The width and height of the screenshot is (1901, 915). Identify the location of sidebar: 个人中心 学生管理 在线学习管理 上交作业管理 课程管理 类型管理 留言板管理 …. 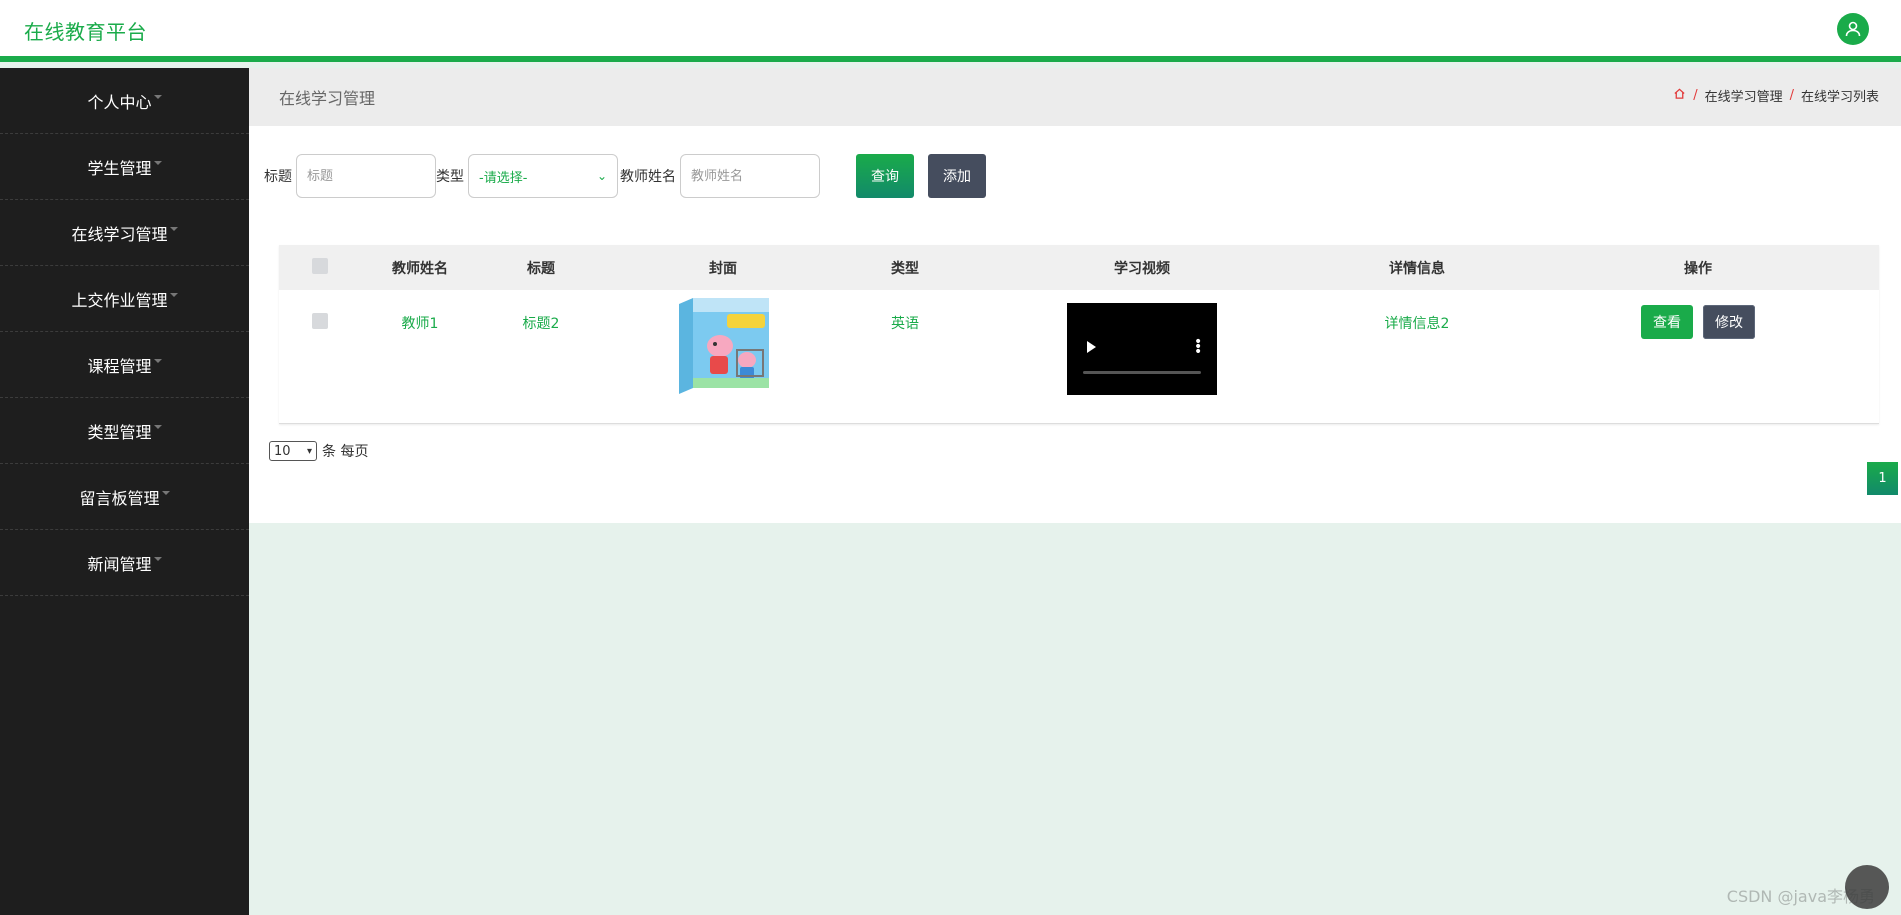
(124, 491).